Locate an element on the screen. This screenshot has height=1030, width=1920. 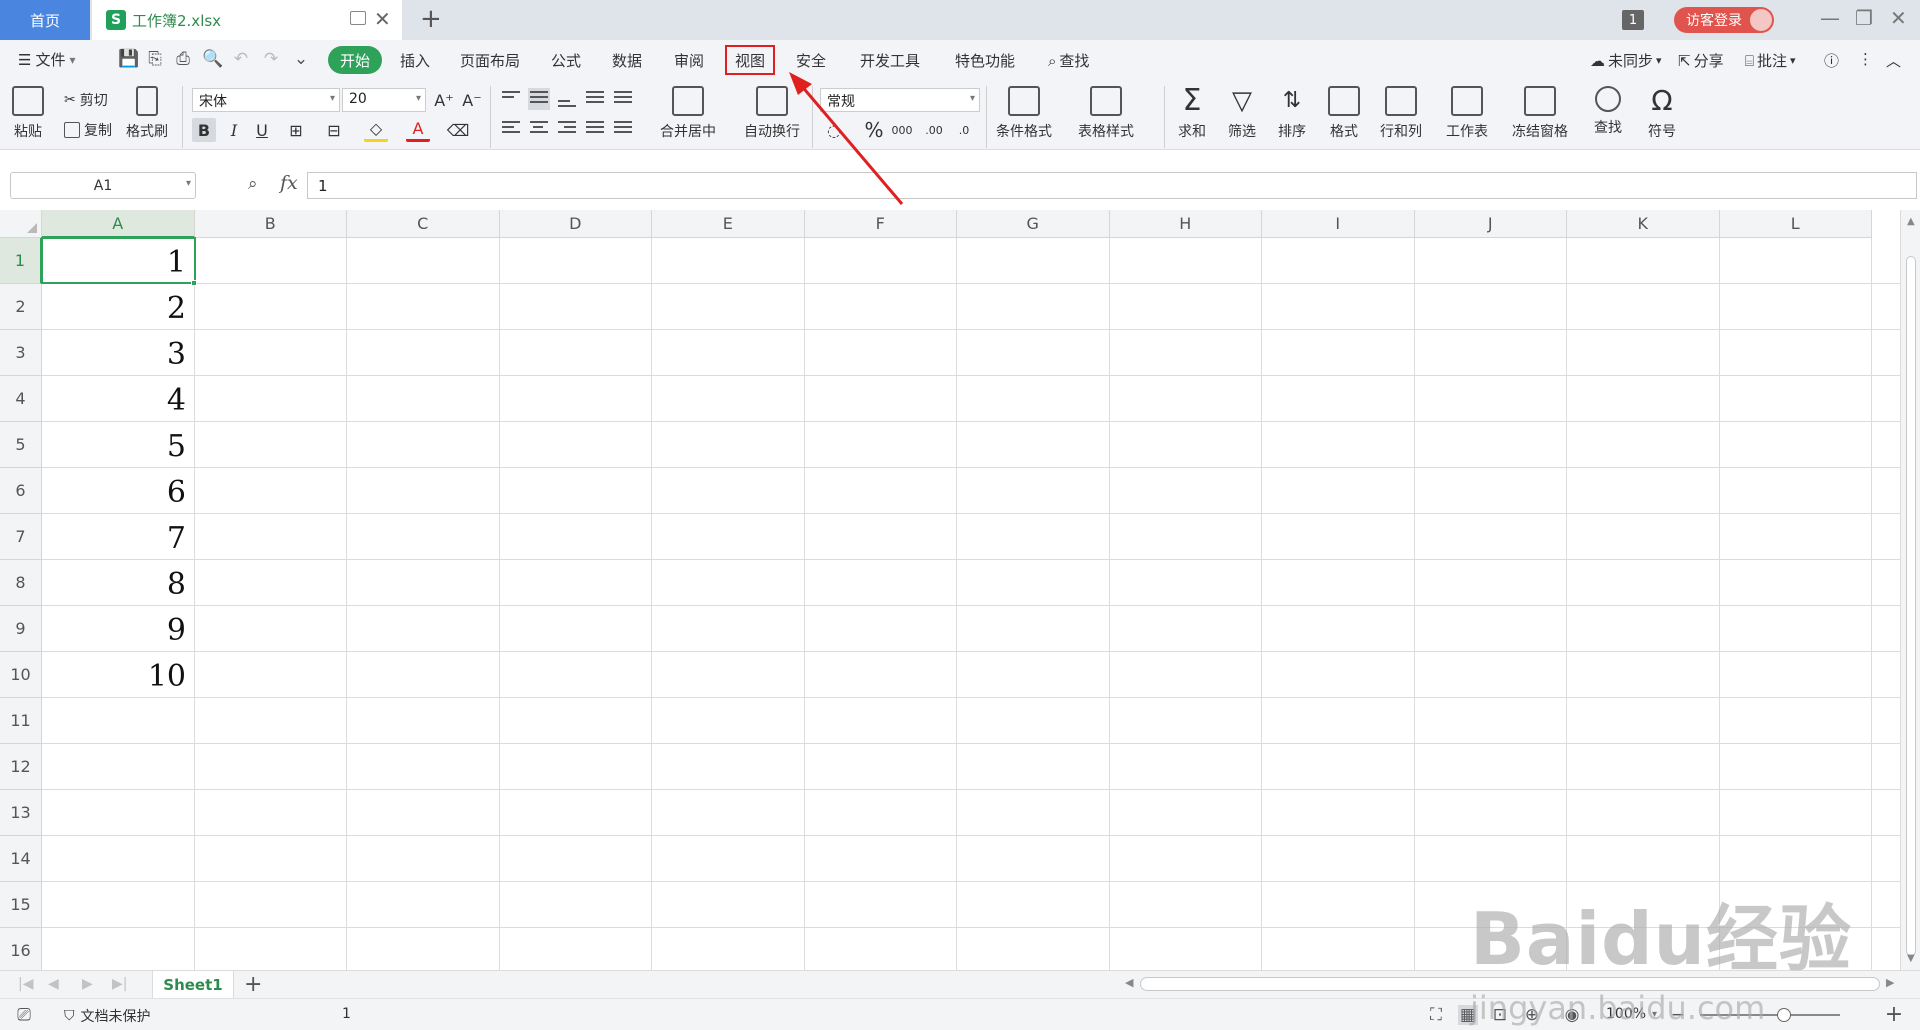
decrease-decimal-button: .0 is located at coordinates (964, 130).